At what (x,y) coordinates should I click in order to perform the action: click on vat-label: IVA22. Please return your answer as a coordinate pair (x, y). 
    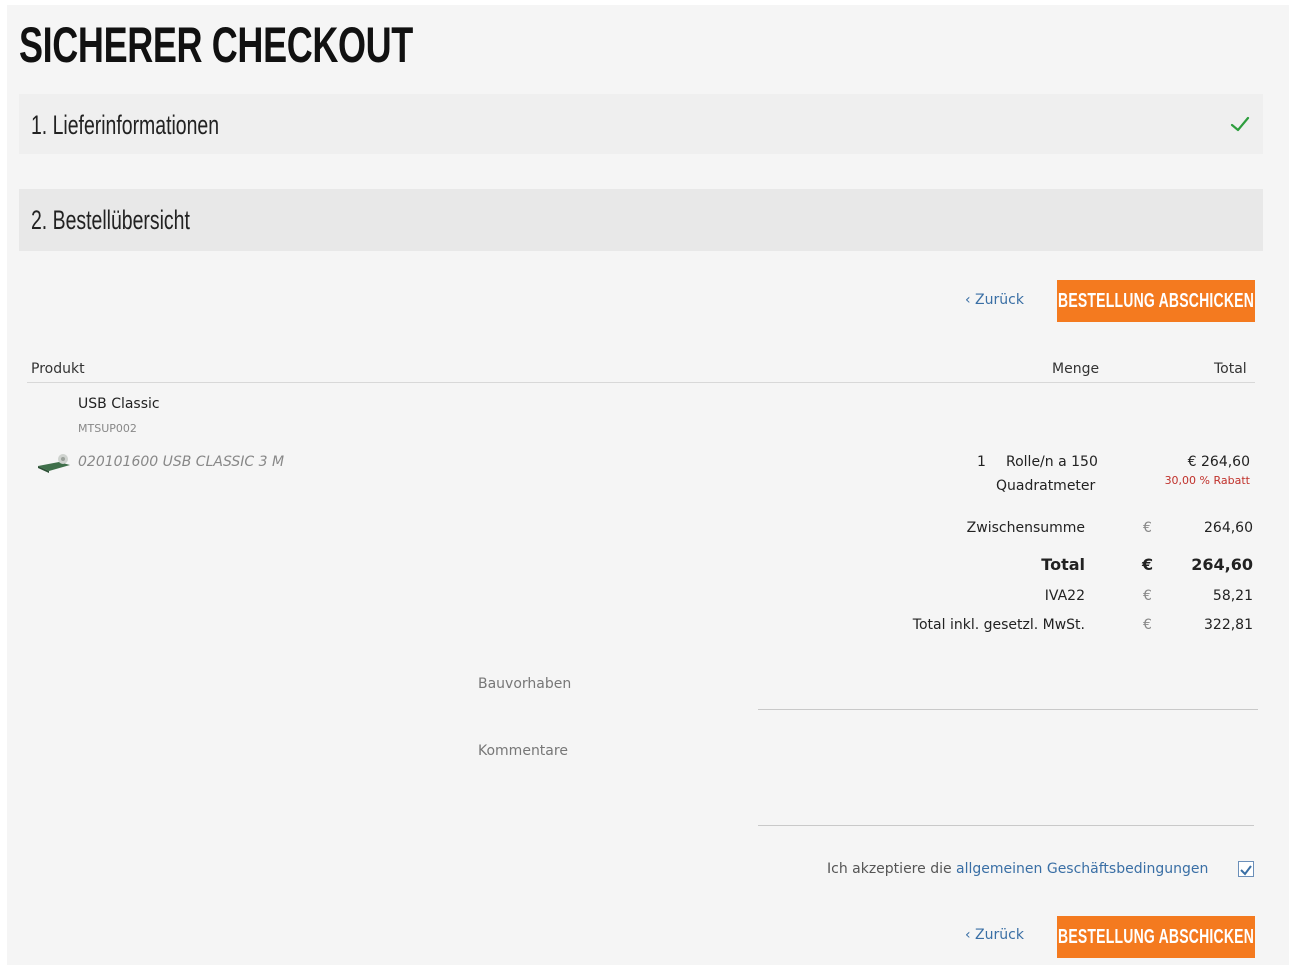
    Looking at the image, I should click on (1064, 596).